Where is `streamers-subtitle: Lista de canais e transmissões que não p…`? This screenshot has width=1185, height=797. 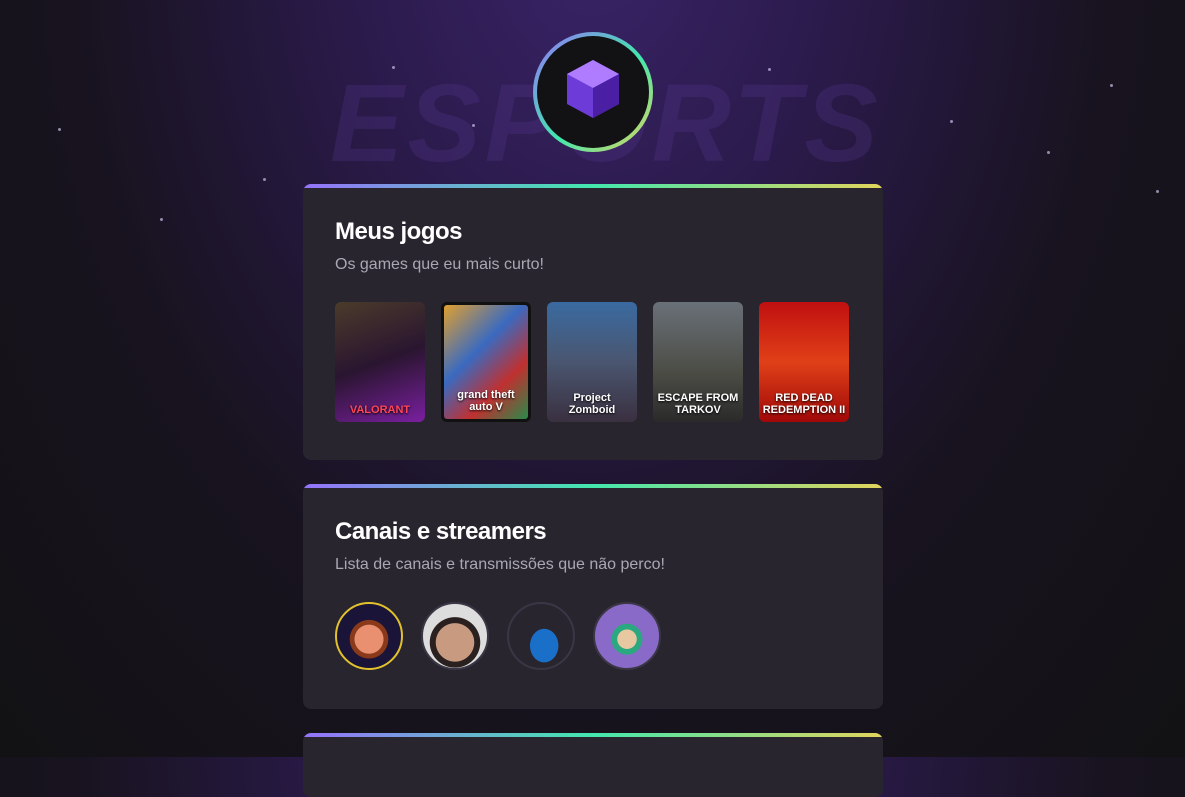
streamers-subtitle: Lista de canais e transmissões que não p… is located at coordinates (500, 564).